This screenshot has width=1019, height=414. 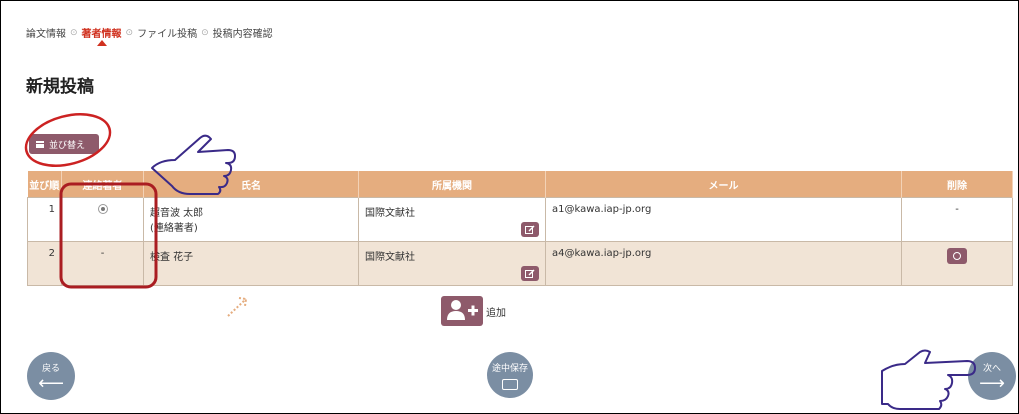 I want to click on dotted-arrow-icon, so click(x=237, y=307).